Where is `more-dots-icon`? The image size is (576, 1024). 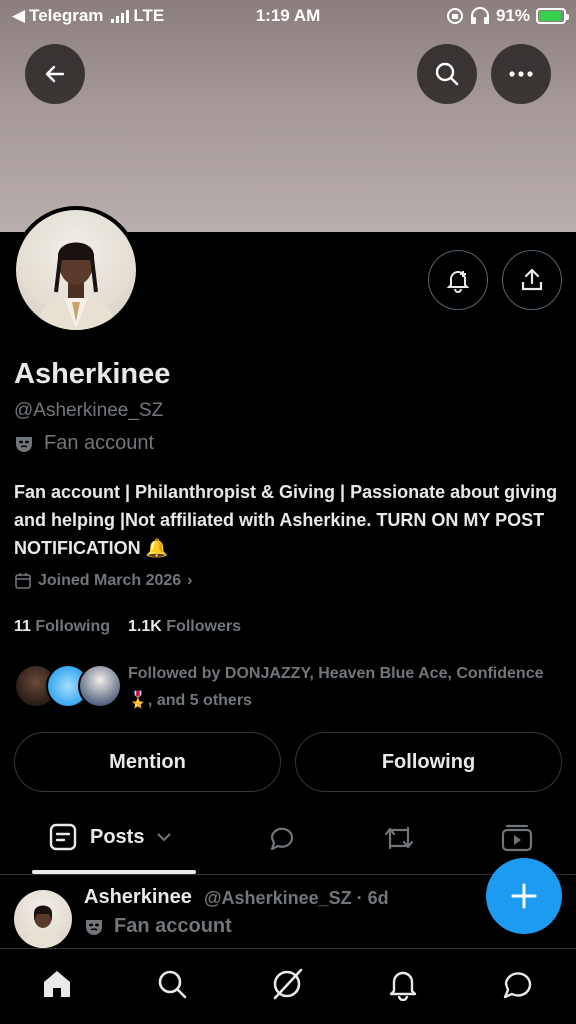
more-dots-icon is located at coordinates (521, 74).